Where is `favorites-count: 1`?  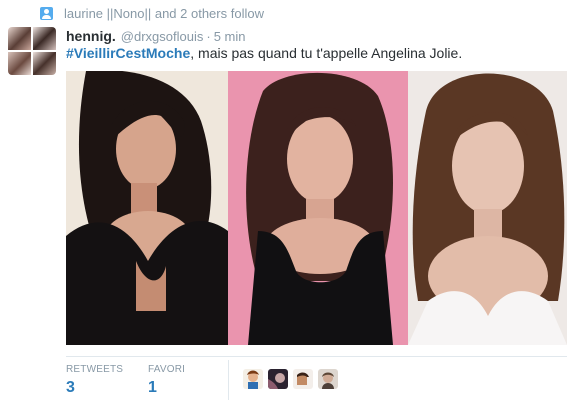 favorites-count: 1 is located at coordinates (166, 388).